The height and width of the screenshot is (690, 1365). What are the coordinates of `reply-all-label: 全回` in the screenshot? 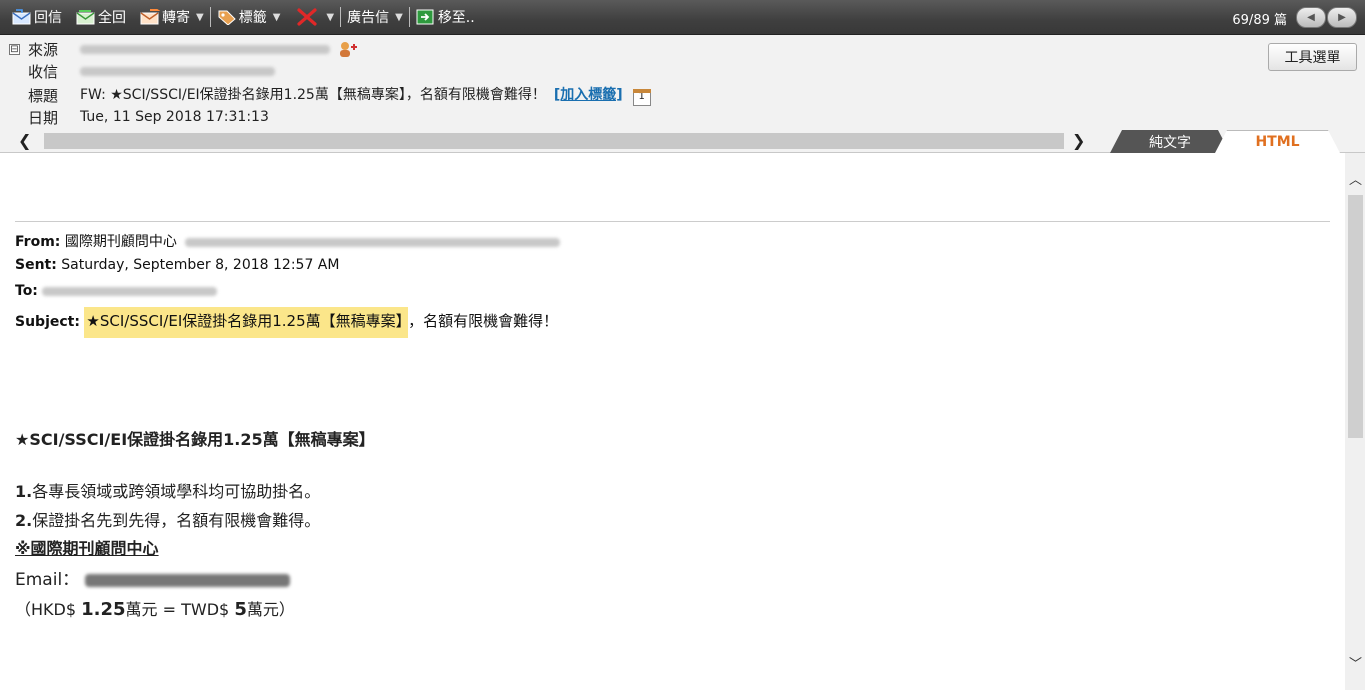 It's located at (112, 18).